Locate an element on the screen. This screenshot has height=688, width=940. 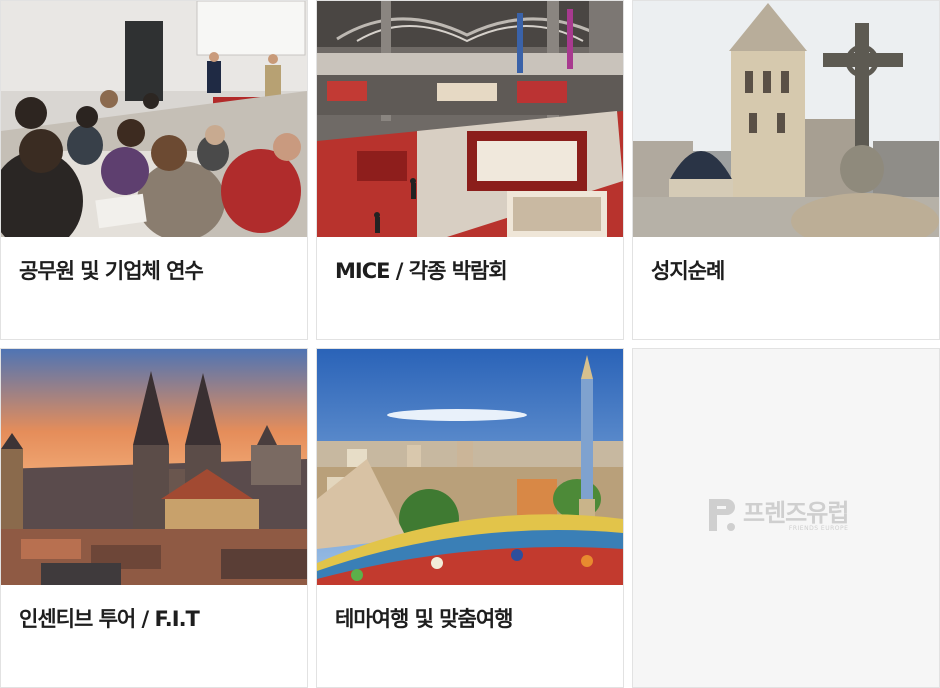
card-label: MICE / 각종 박람회 is located at coordinates (421, 271).